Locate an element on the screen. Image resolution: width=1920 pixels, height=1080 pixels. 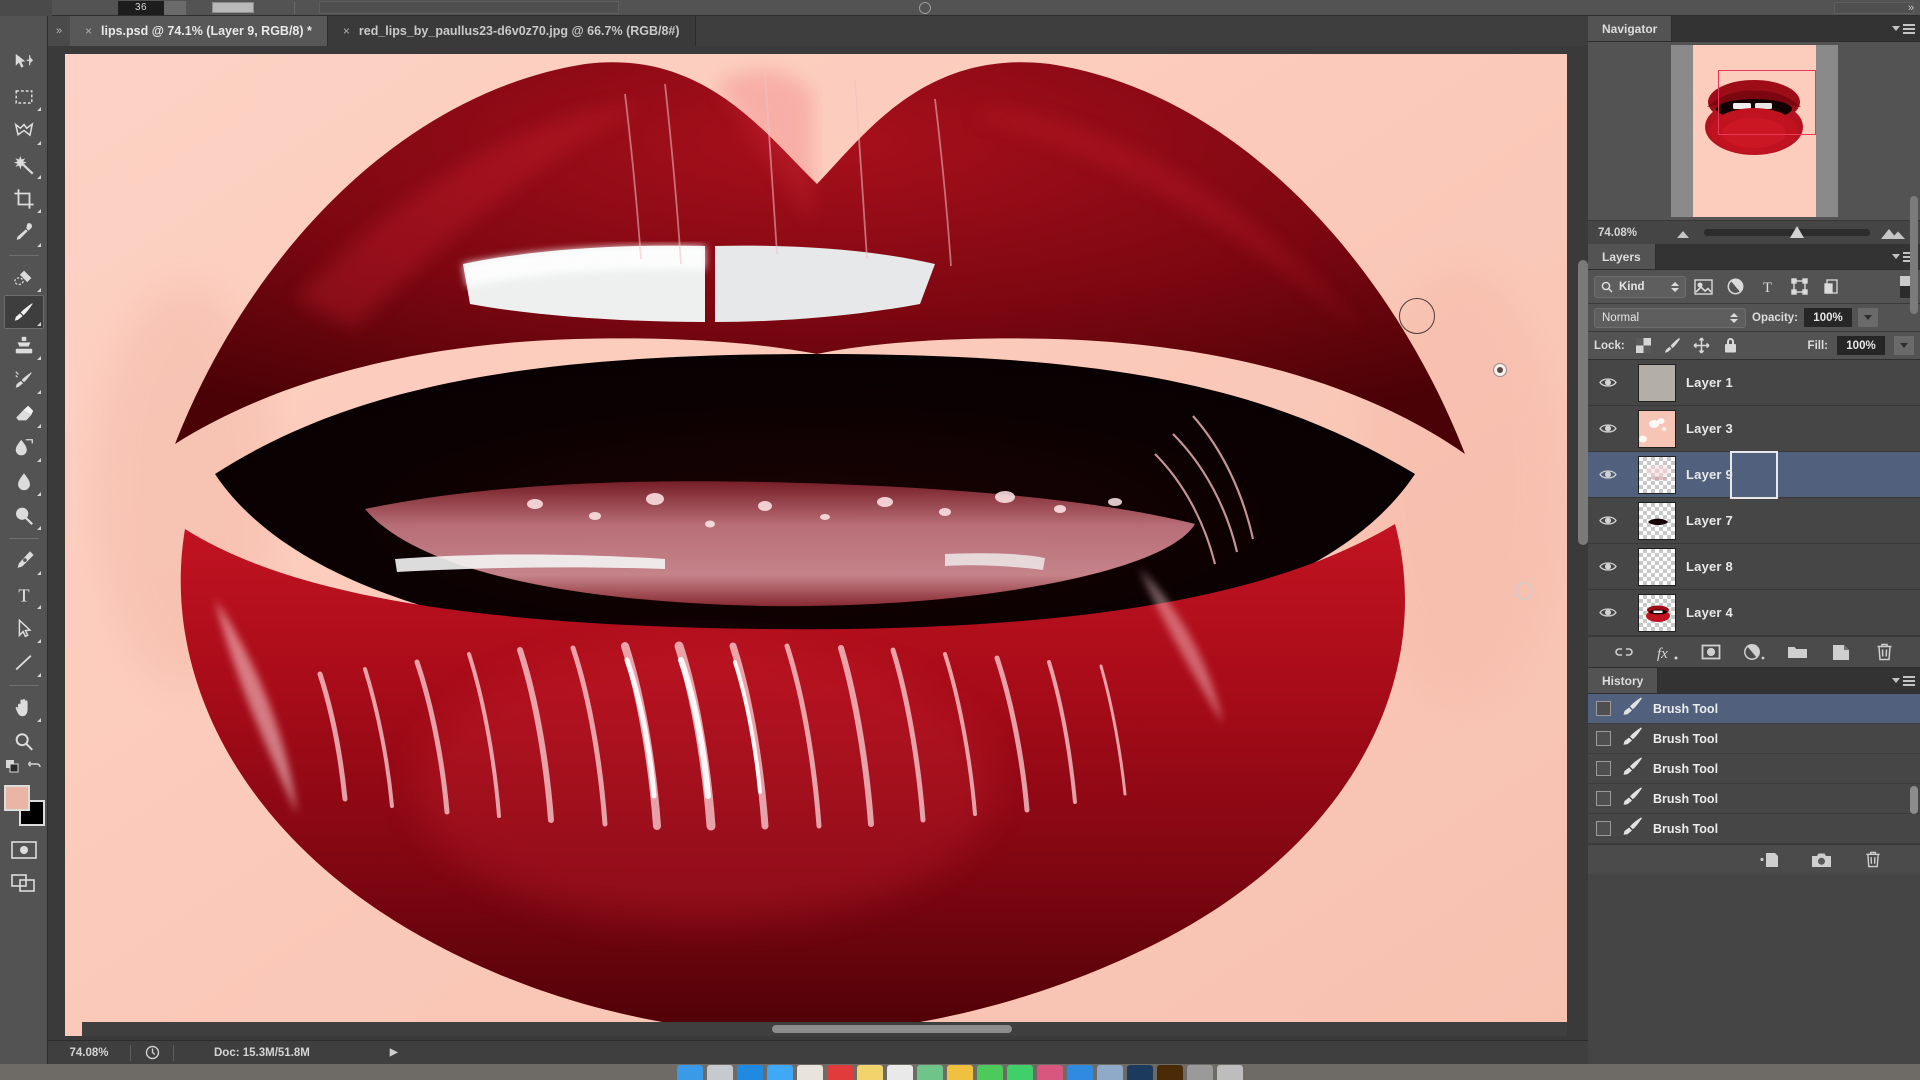
blend-mode-select: Normal is located at coordinates (1670, 317).